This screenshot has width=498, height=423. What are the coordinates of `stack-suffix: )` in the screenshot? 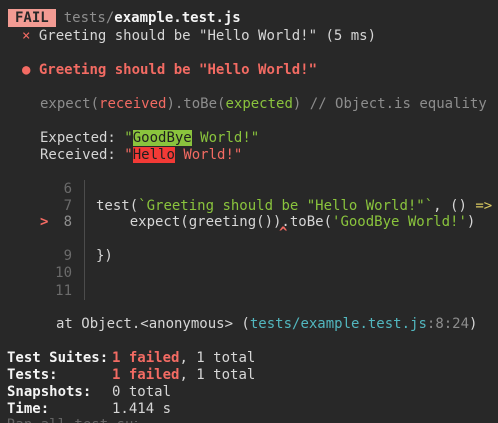 It's located at (473, 324).